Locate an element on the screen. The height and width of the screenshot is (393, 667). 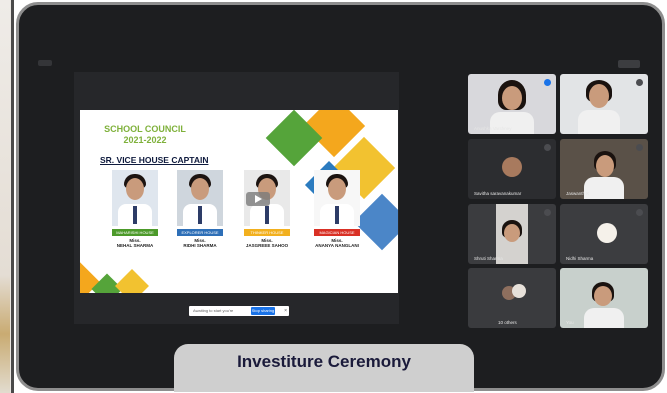
house-label: EXPLORER HOUSE is located at coordinates (200, 232).